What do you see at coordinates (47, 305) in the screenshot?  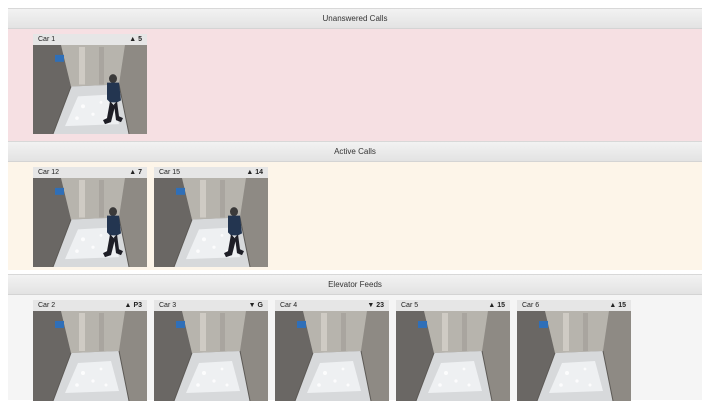 I see `car-label: Car 2` at bounding box center [47, 305].